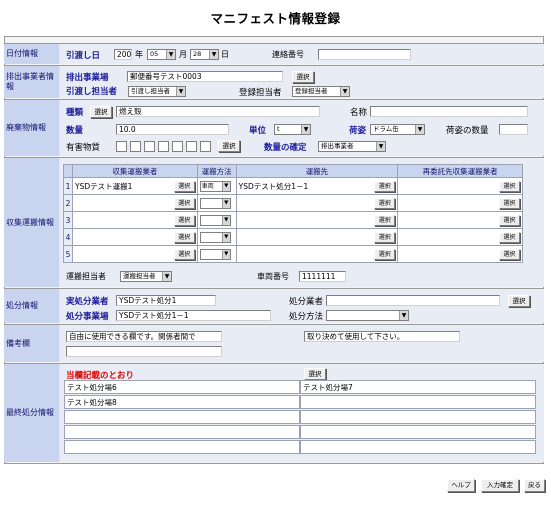 The height and width of the screenshot is (510, 551). Describe the element at coordinates (215, 186) in the screenshot. I see `method-select: 車両 ▼` at that location.